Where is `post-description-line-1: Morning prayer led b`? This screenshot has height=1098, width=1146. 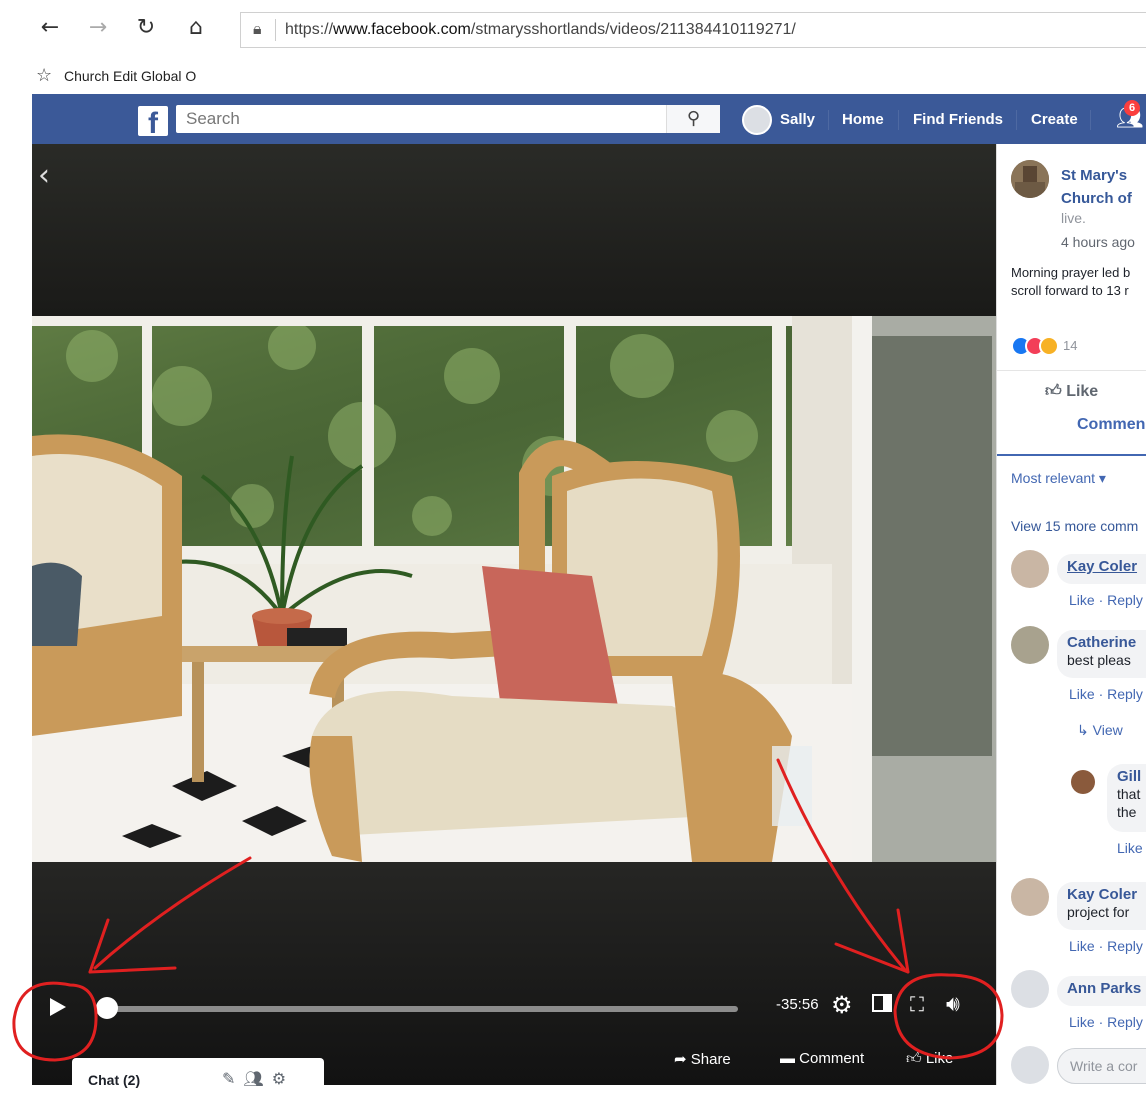 post-description-line-1: Morning prayer led b is located at coordinates (1071, 272).